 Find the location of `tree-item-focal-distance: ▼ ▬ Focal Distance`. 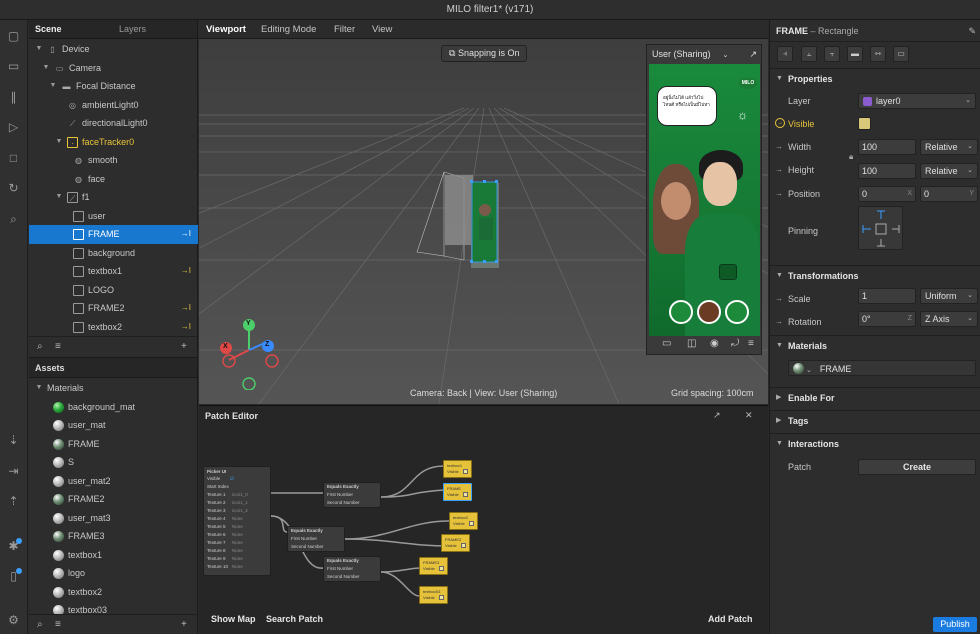

tree-item-focal-distance: ▼ ▬ Focal Distance is located at coordinates (113, 86).